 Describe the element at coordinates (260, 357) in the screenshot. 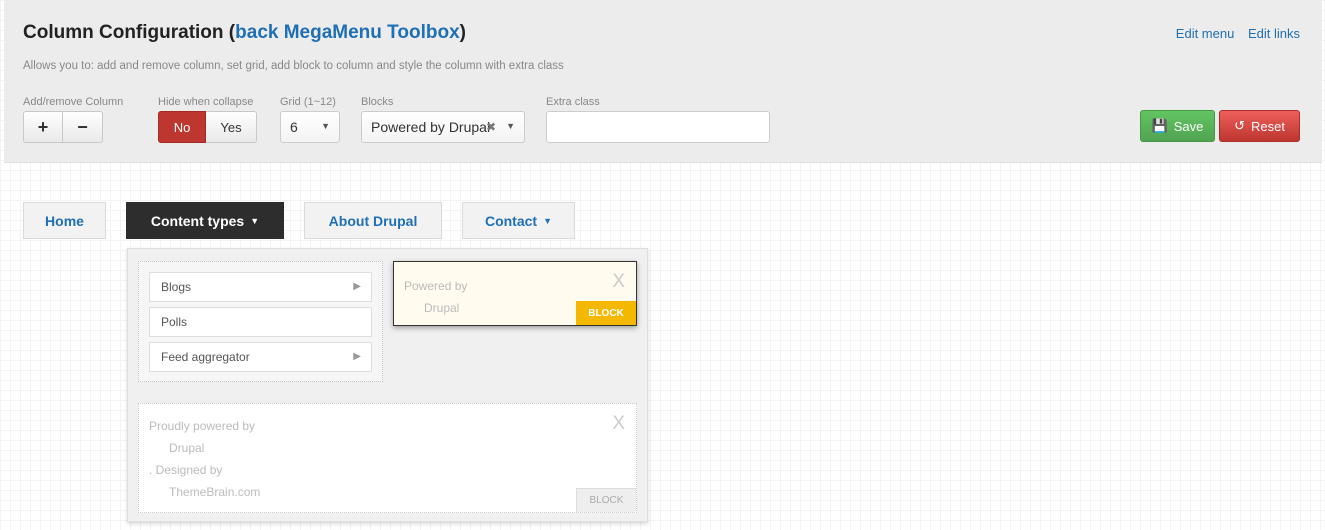

I see `list-item-feed-aggregator: Feed aggregator ▶` at that location.